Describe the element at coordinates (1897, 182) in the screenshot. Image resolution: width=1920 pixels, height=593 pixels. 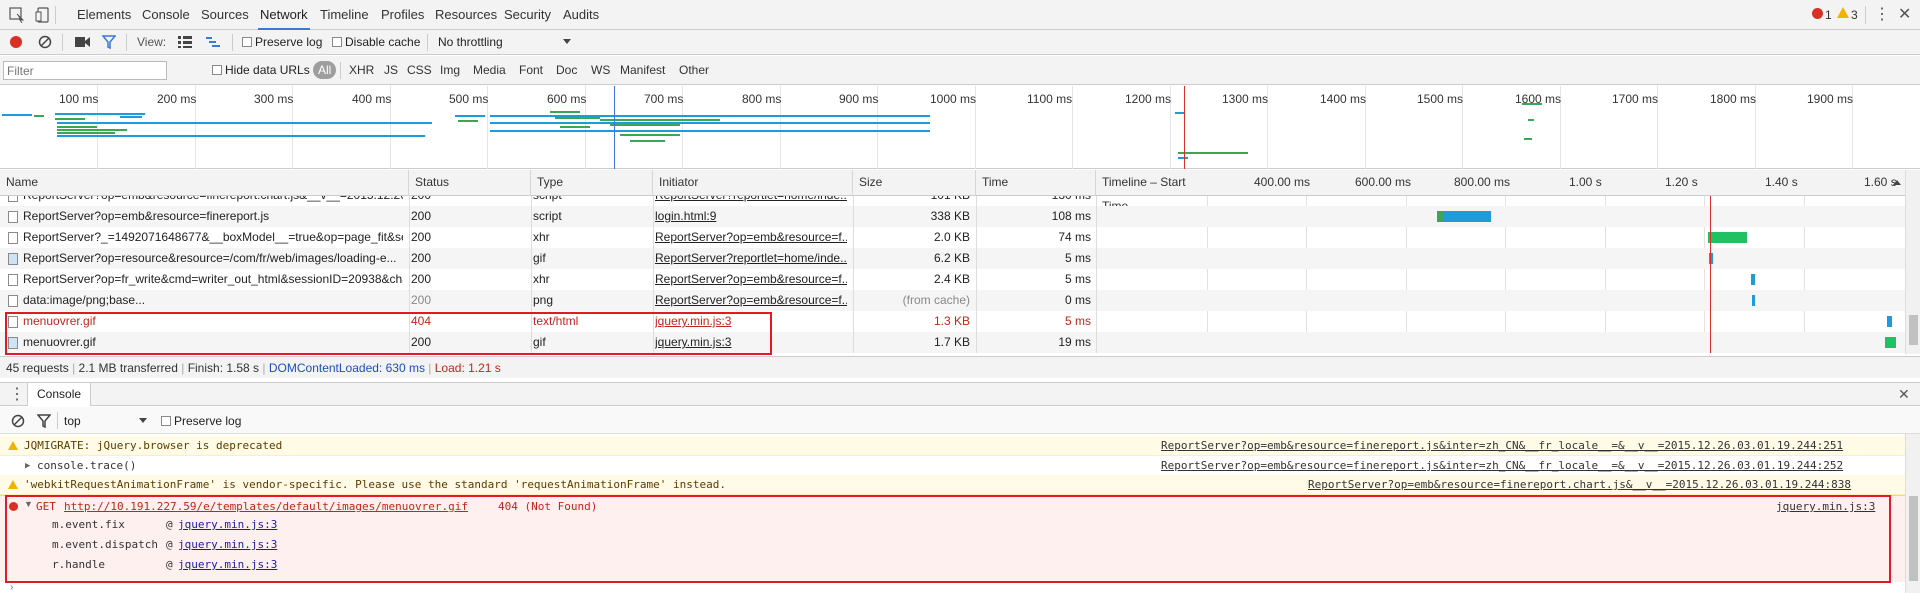
I see `sort-arrow-icon` at that location.